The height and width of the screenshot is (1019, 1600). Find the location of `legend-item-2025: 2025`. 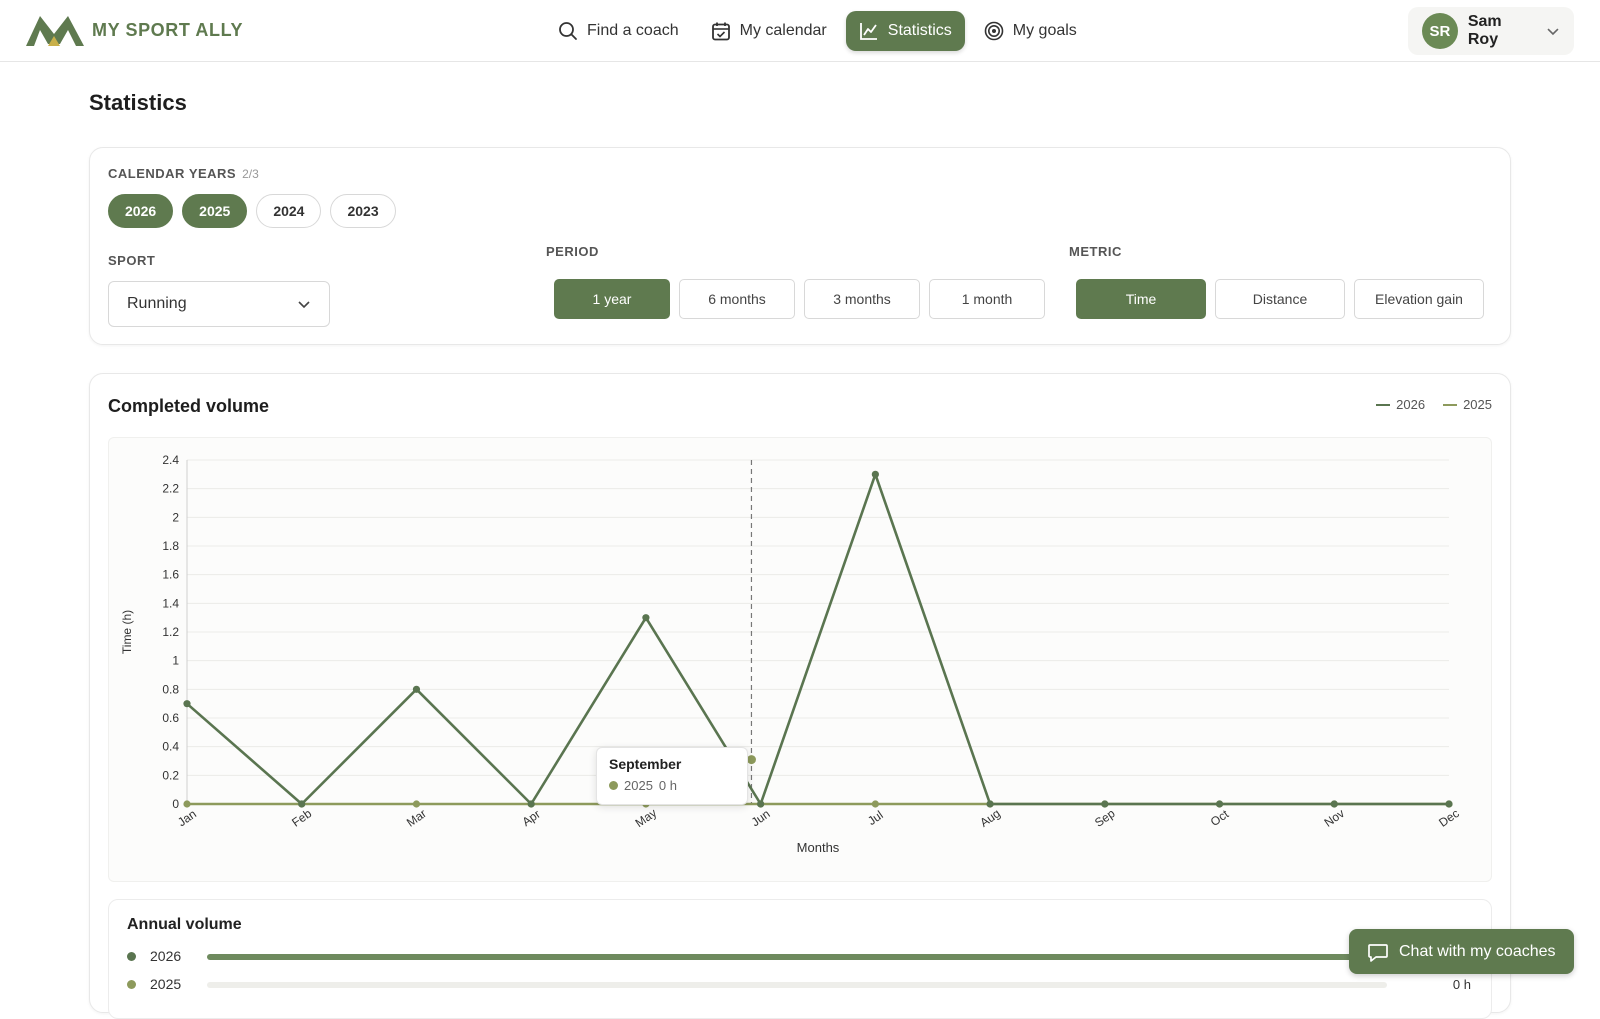

legend-item-2025: 2025 is located at coordinates (1467, 404).